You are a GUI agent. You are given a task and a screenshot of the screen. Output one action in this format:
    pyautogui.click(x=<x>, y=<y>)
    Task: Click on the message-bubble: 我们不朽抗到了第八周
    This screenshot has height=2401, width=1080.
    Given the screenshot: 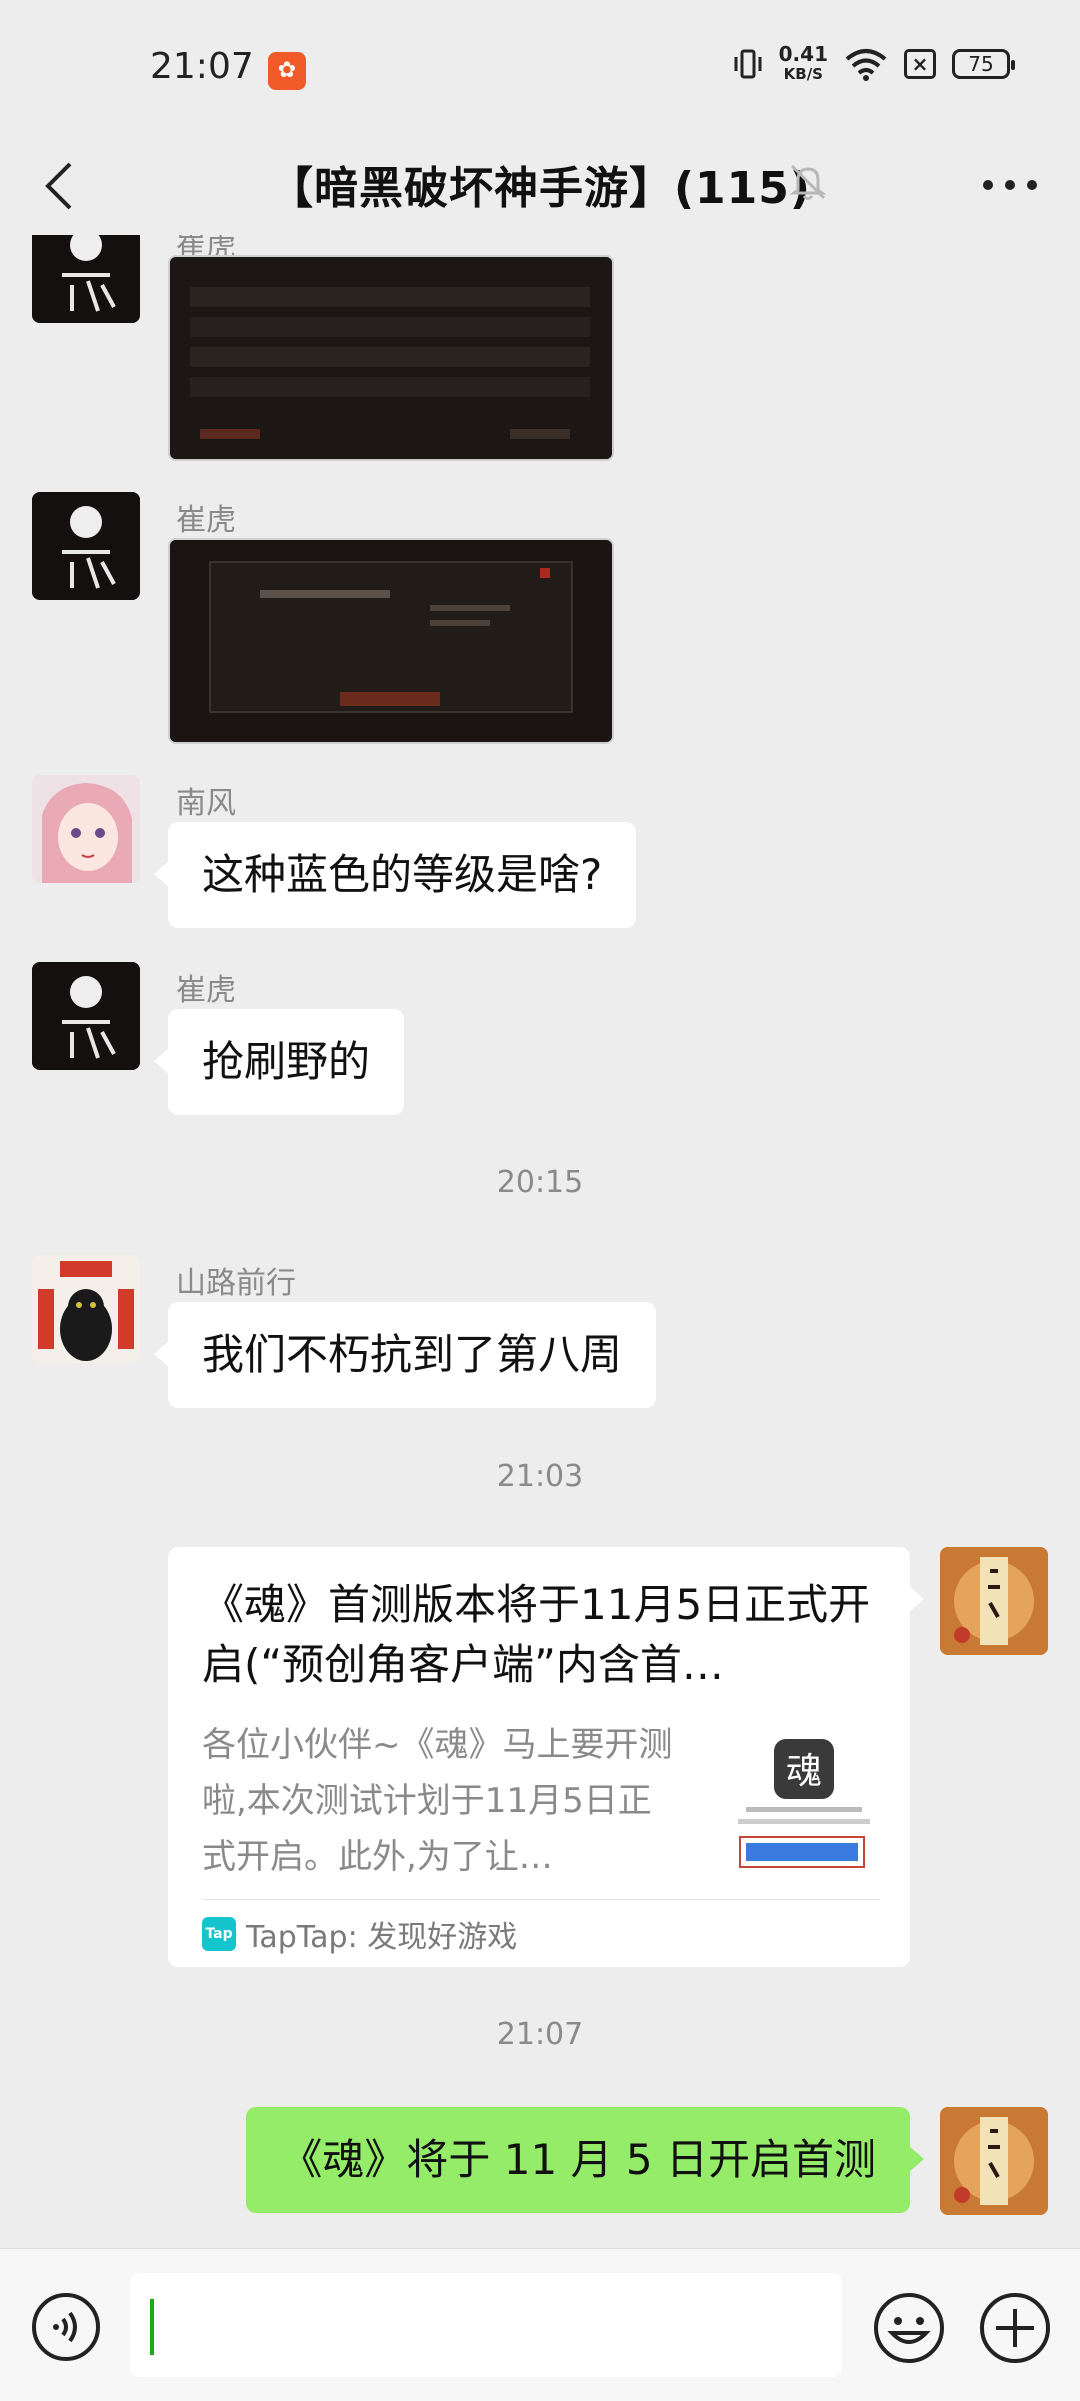 What is the action you would take?
    pyautogui.click(x=405, y=1355)
    